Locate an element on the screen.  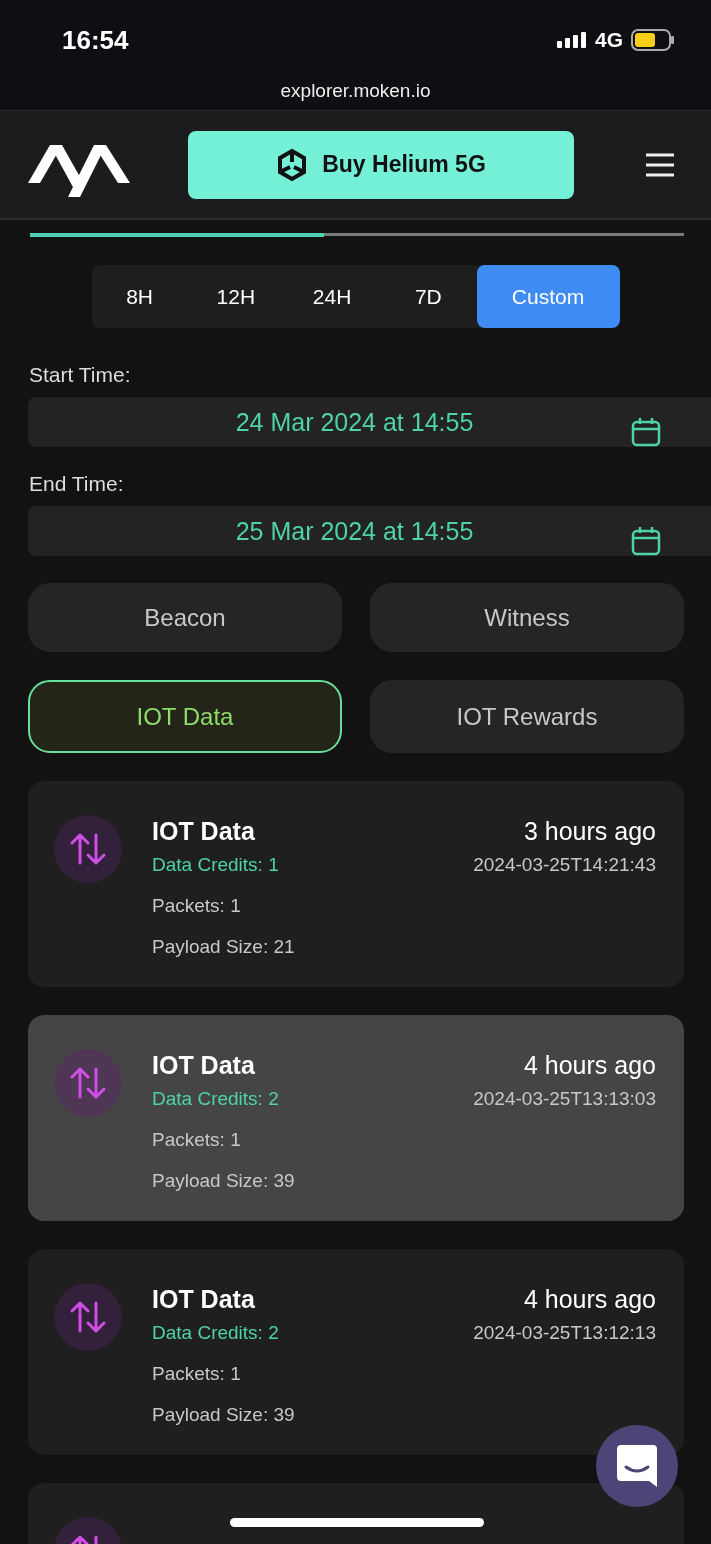
period-tab: 8H is located at coordinates (139, 296).